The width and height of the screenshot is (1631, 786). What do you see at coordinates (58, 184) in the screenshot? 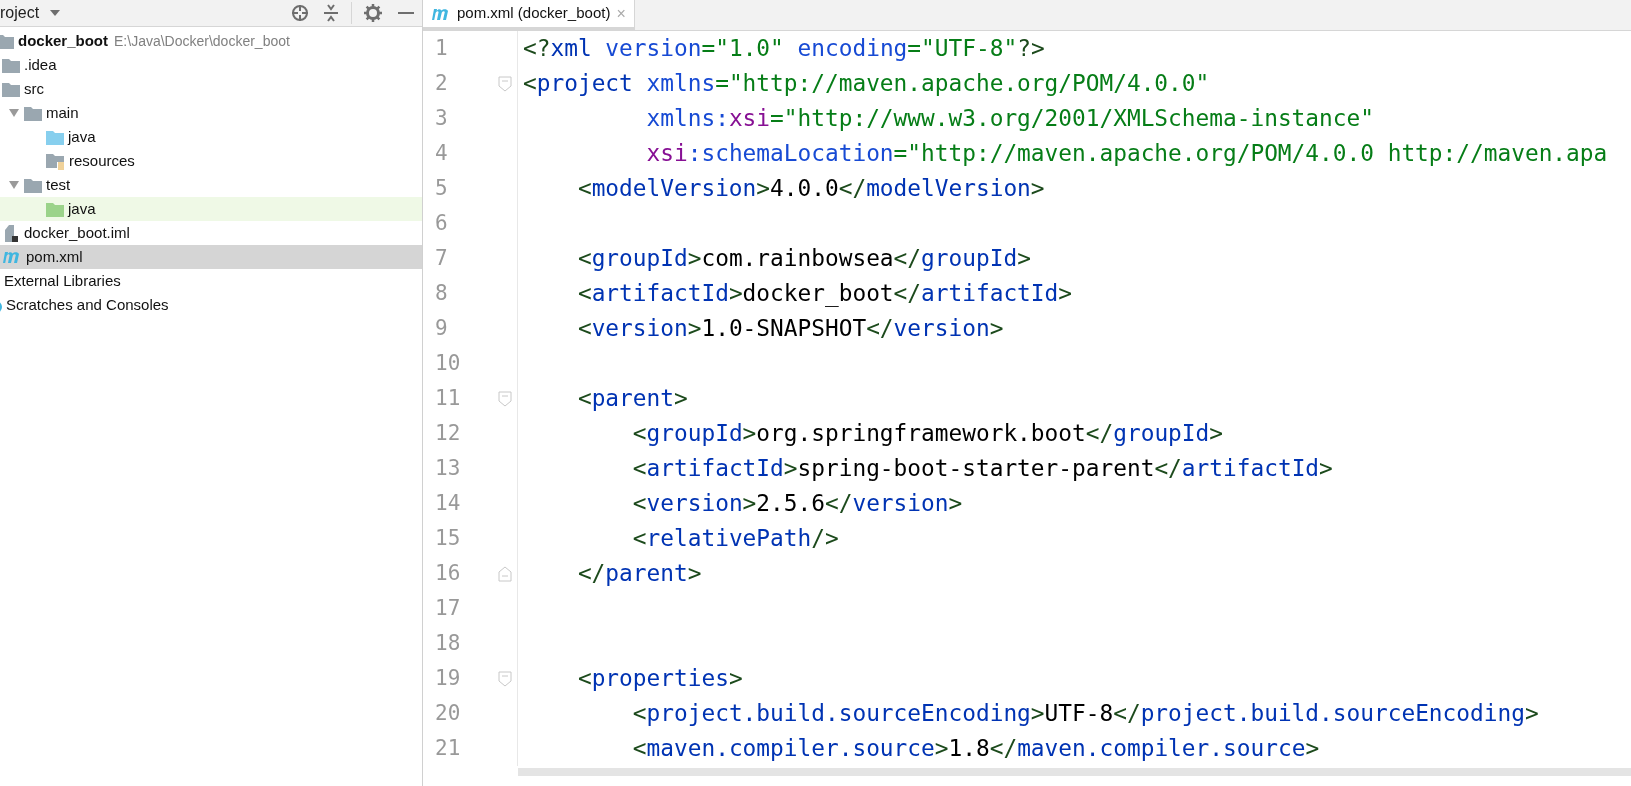
I see `tree-item-label: test` at bounding box center [58, 184].